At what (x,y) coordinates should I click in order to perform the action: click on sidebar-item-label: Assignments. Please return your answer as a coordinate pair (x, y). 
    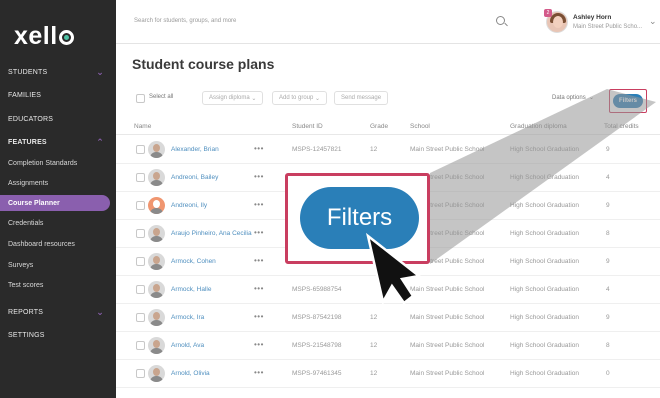
    Looking at the image, I should click on (28, 183).